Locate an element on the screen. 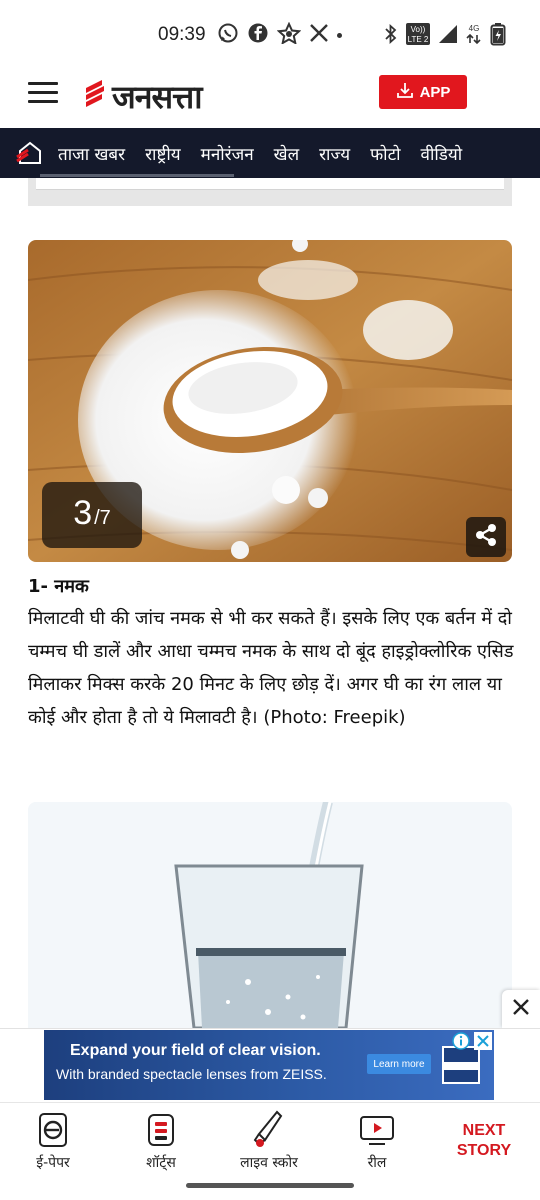 The height and width of the screenshot is (1200, 540). ad-info-icon is located at coordinates (461, 1043).